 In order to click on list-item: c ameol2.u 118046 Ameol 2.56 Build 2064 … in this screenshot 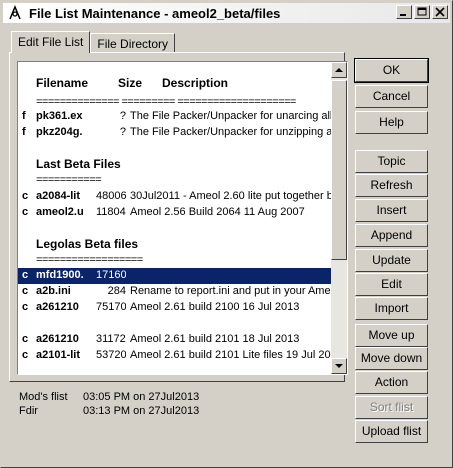, I will do `click(175, 213)`.